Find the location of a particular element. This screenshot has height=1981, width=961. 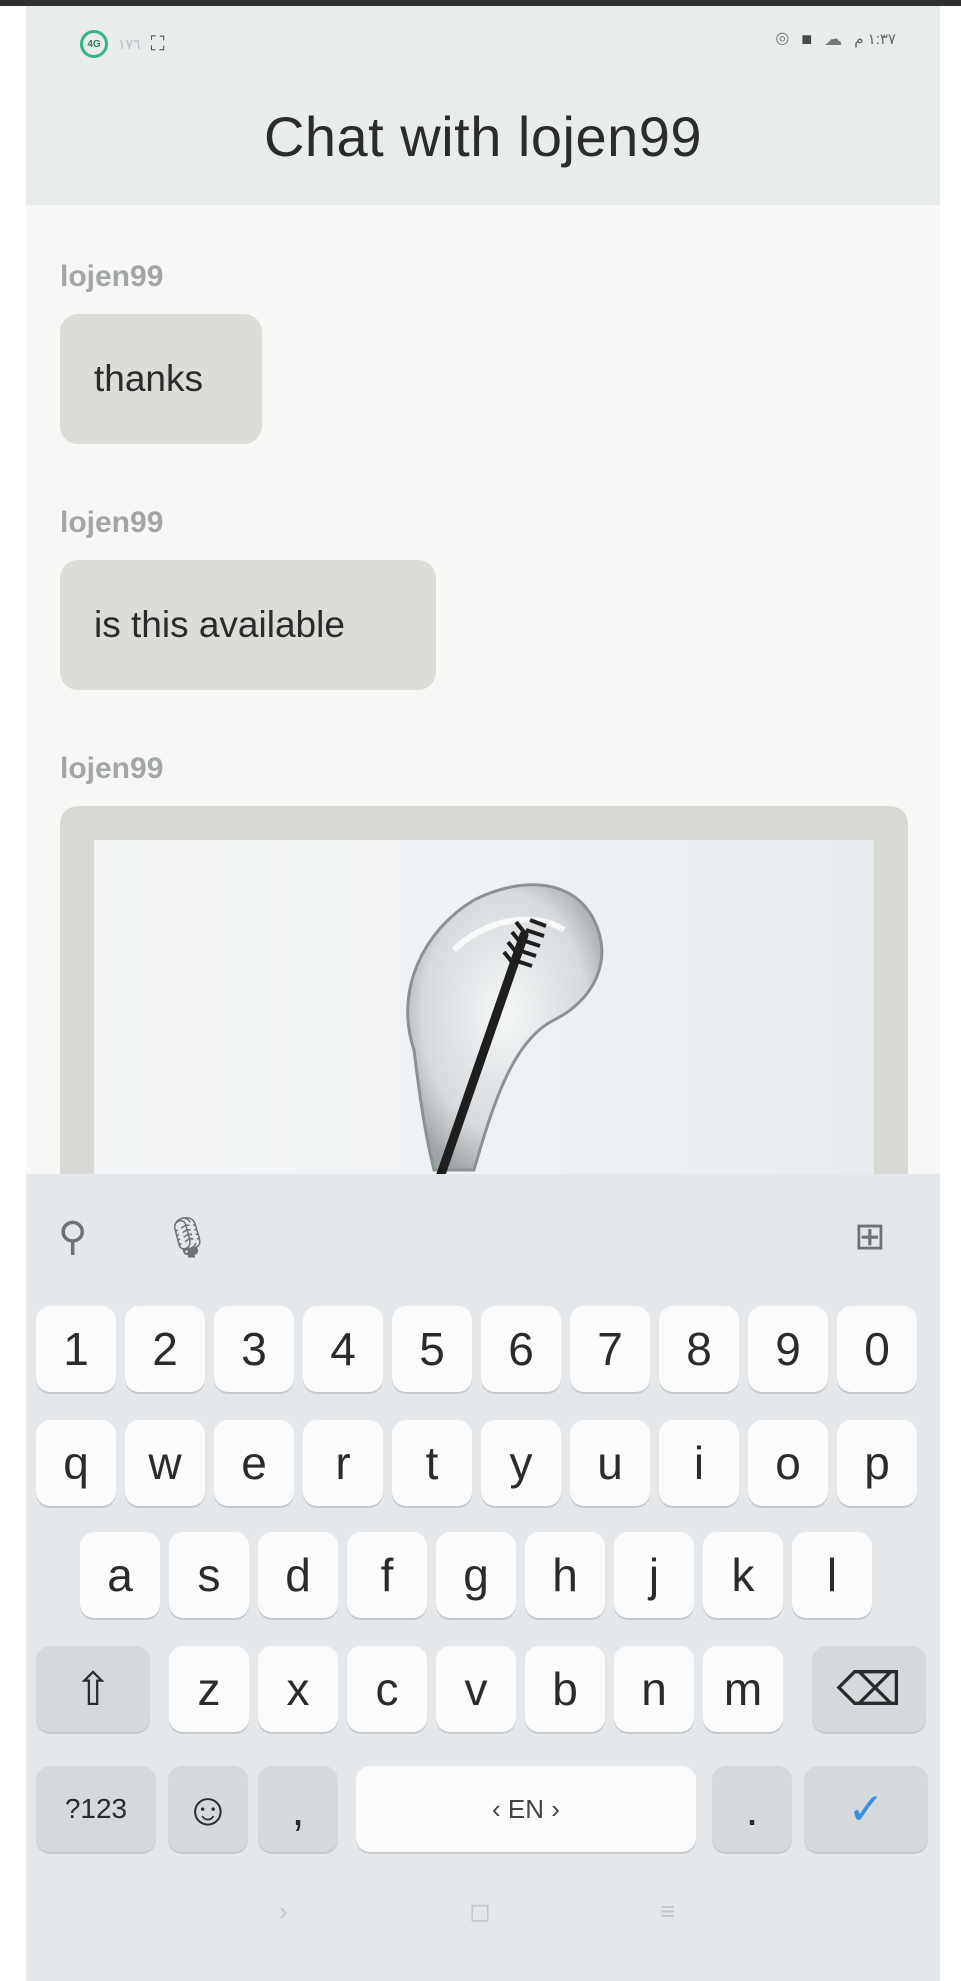

network-badge-icon: 4G is located at coordinates (94, 44).